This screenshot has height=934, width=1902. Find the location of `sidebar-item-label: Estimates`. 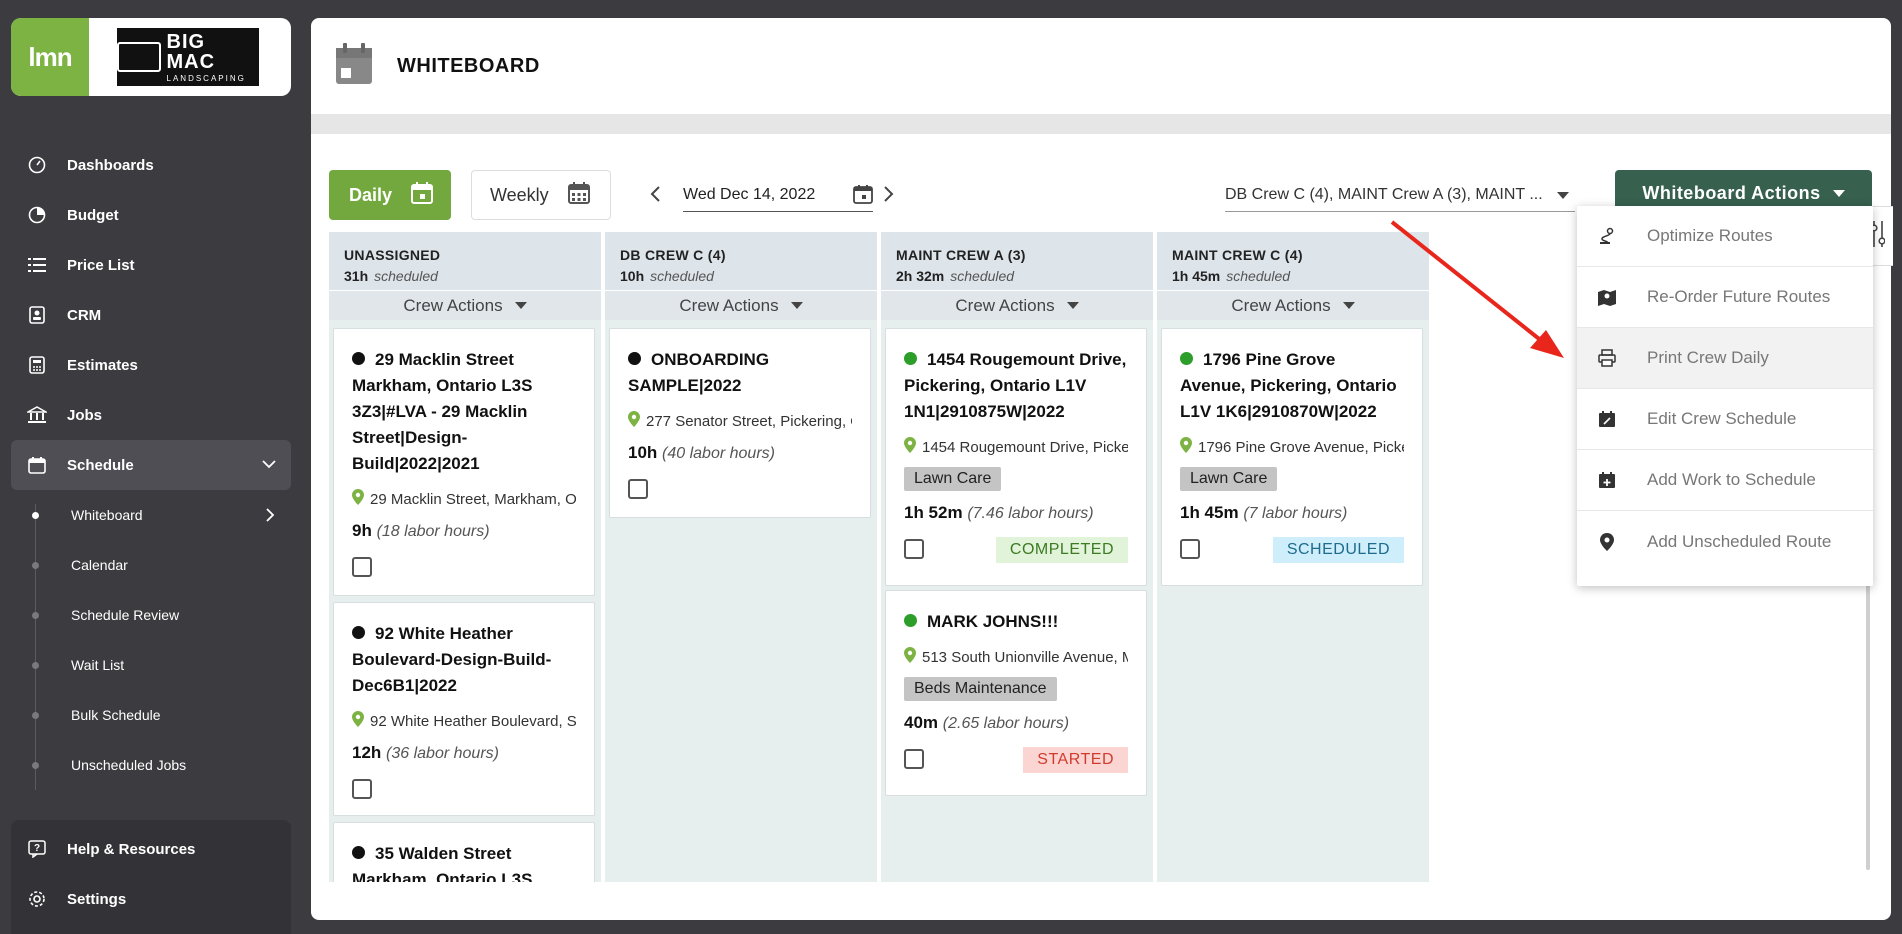

sidebar-item-label: Estimates is located at coordinates (102, 365).